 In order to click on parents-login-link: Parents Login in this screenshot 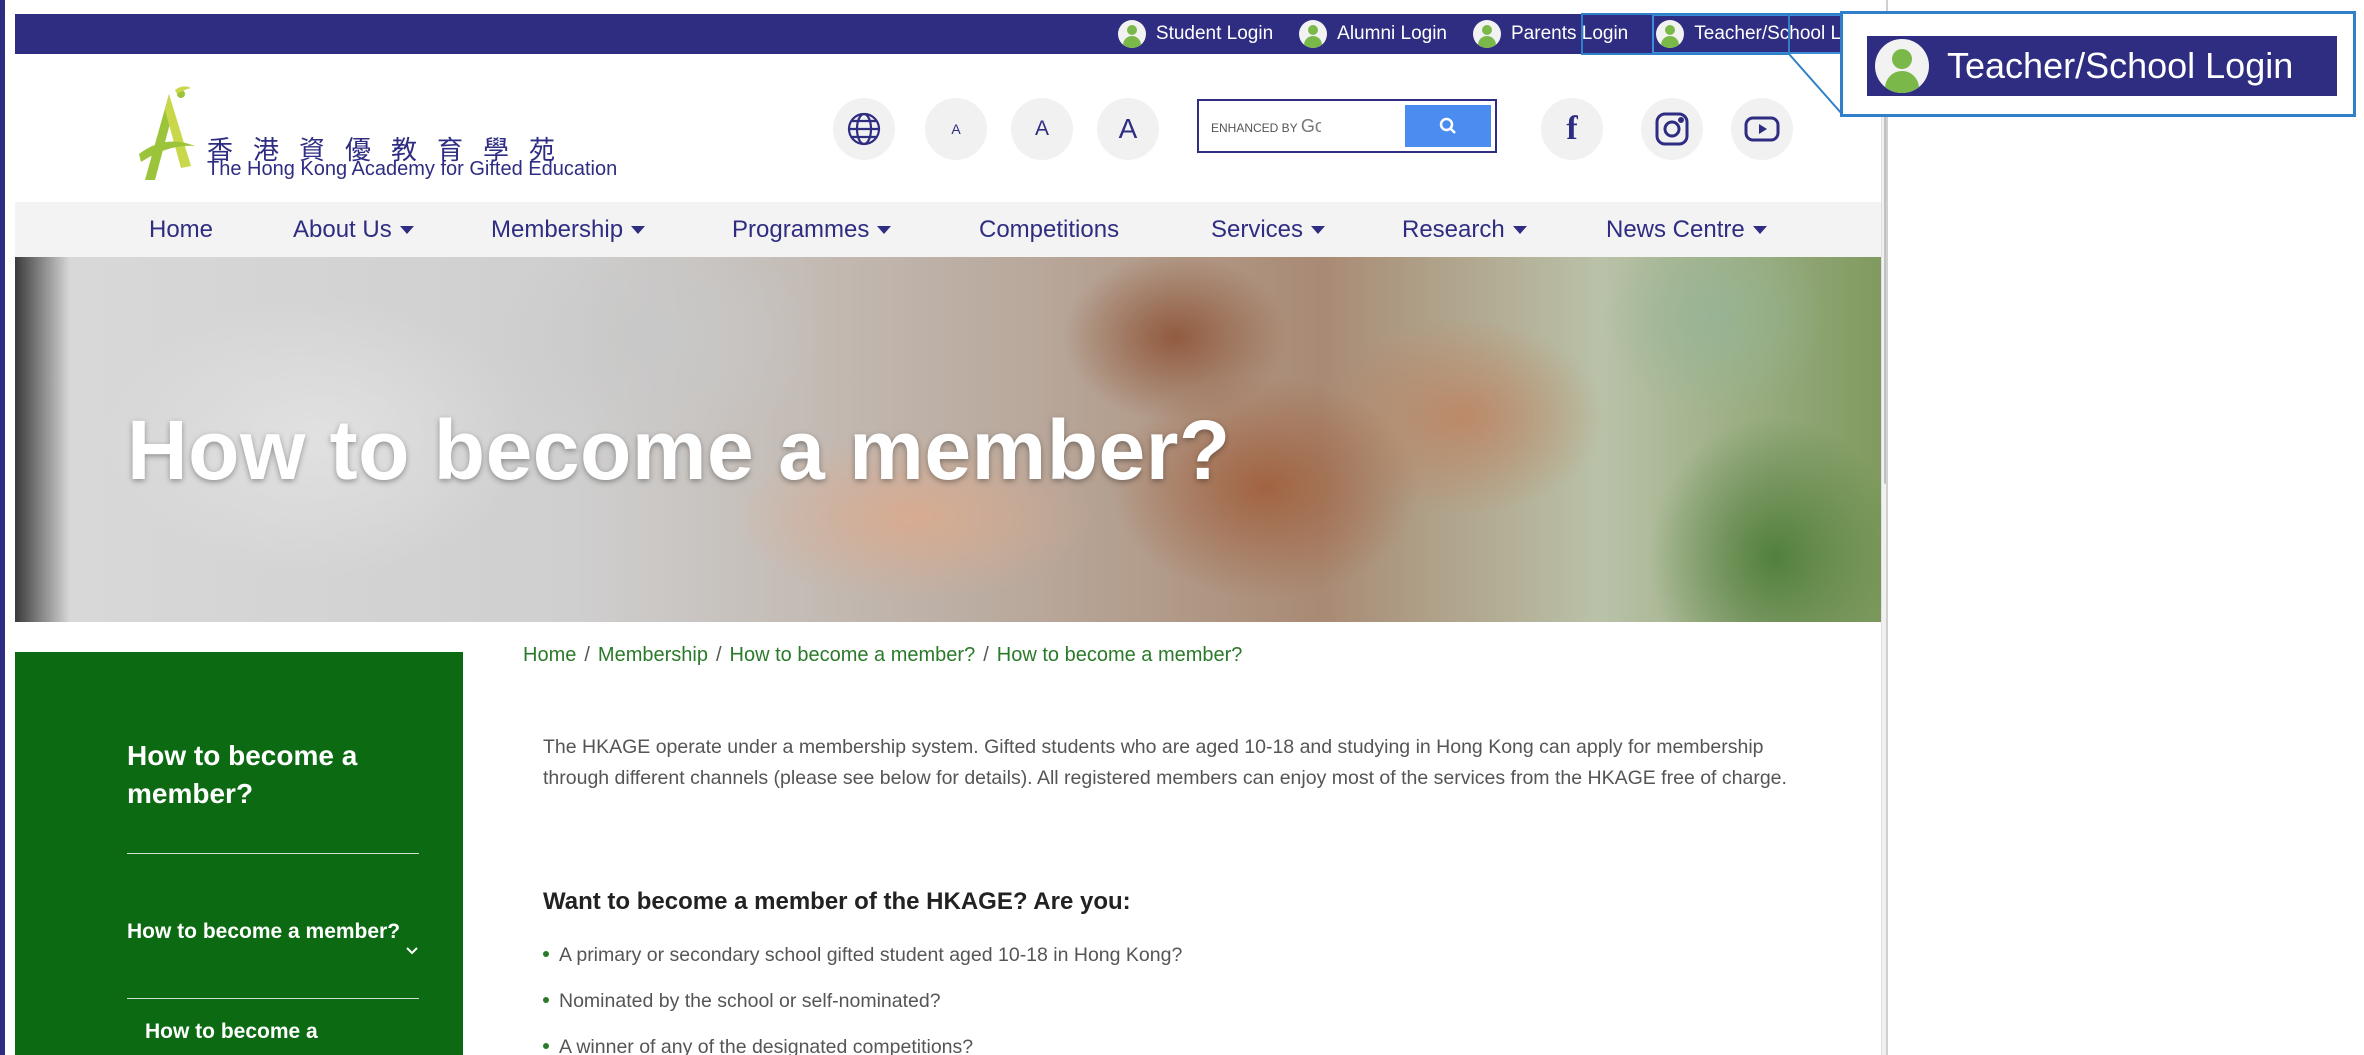, I will do `click(1550, 34)`.